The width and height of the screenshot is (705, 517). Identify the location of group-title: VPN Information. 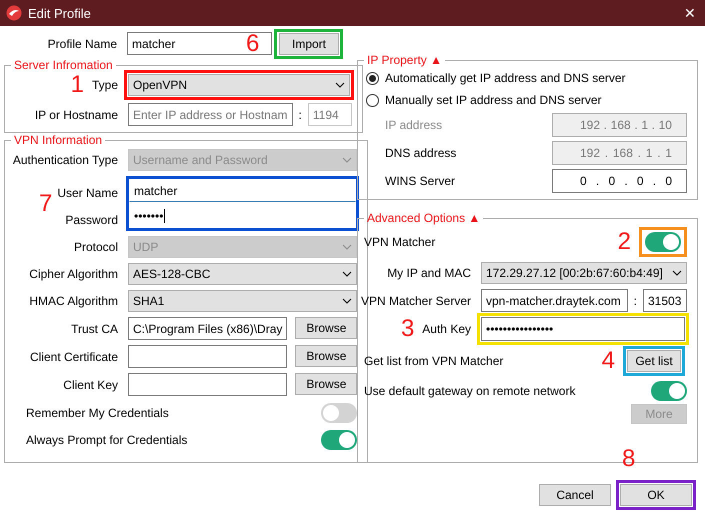
(58, 140).